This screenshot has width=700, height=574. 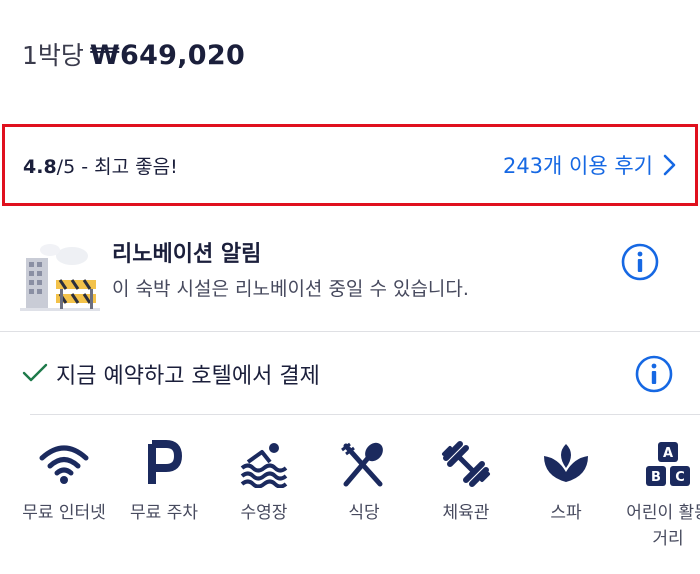 What do you see at coordinates (64, 464) in the screenshot?
I see `wifi-icon` at bounding box center [64, 464].